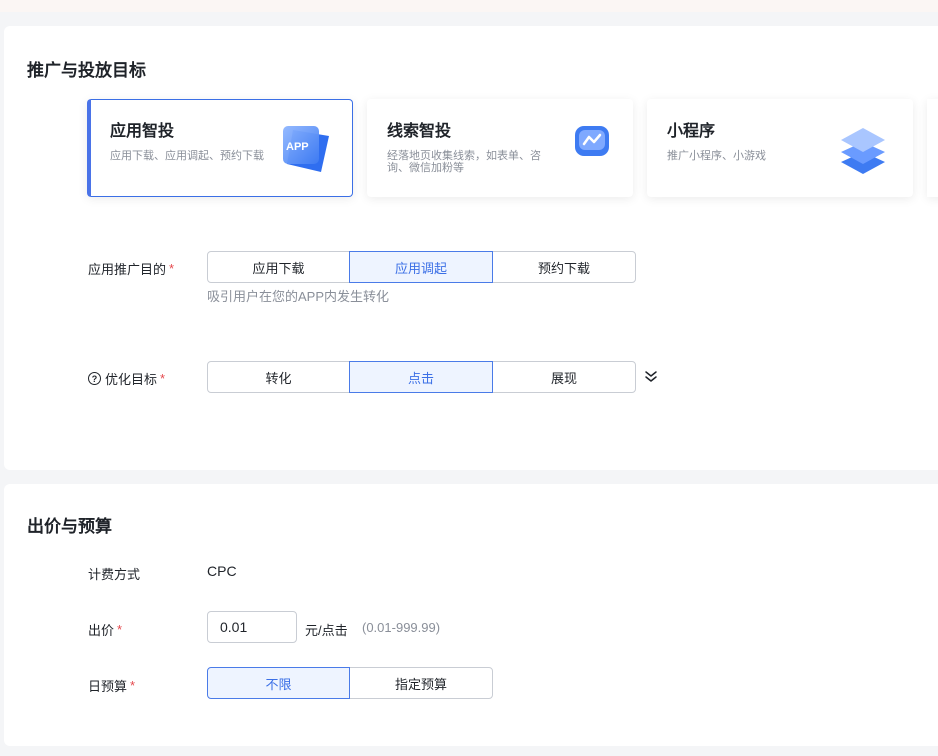  What do you see at coordinates (222, 571) in the screenshot?
I see `billing-value: CPC` at bounding box center [222, 571].